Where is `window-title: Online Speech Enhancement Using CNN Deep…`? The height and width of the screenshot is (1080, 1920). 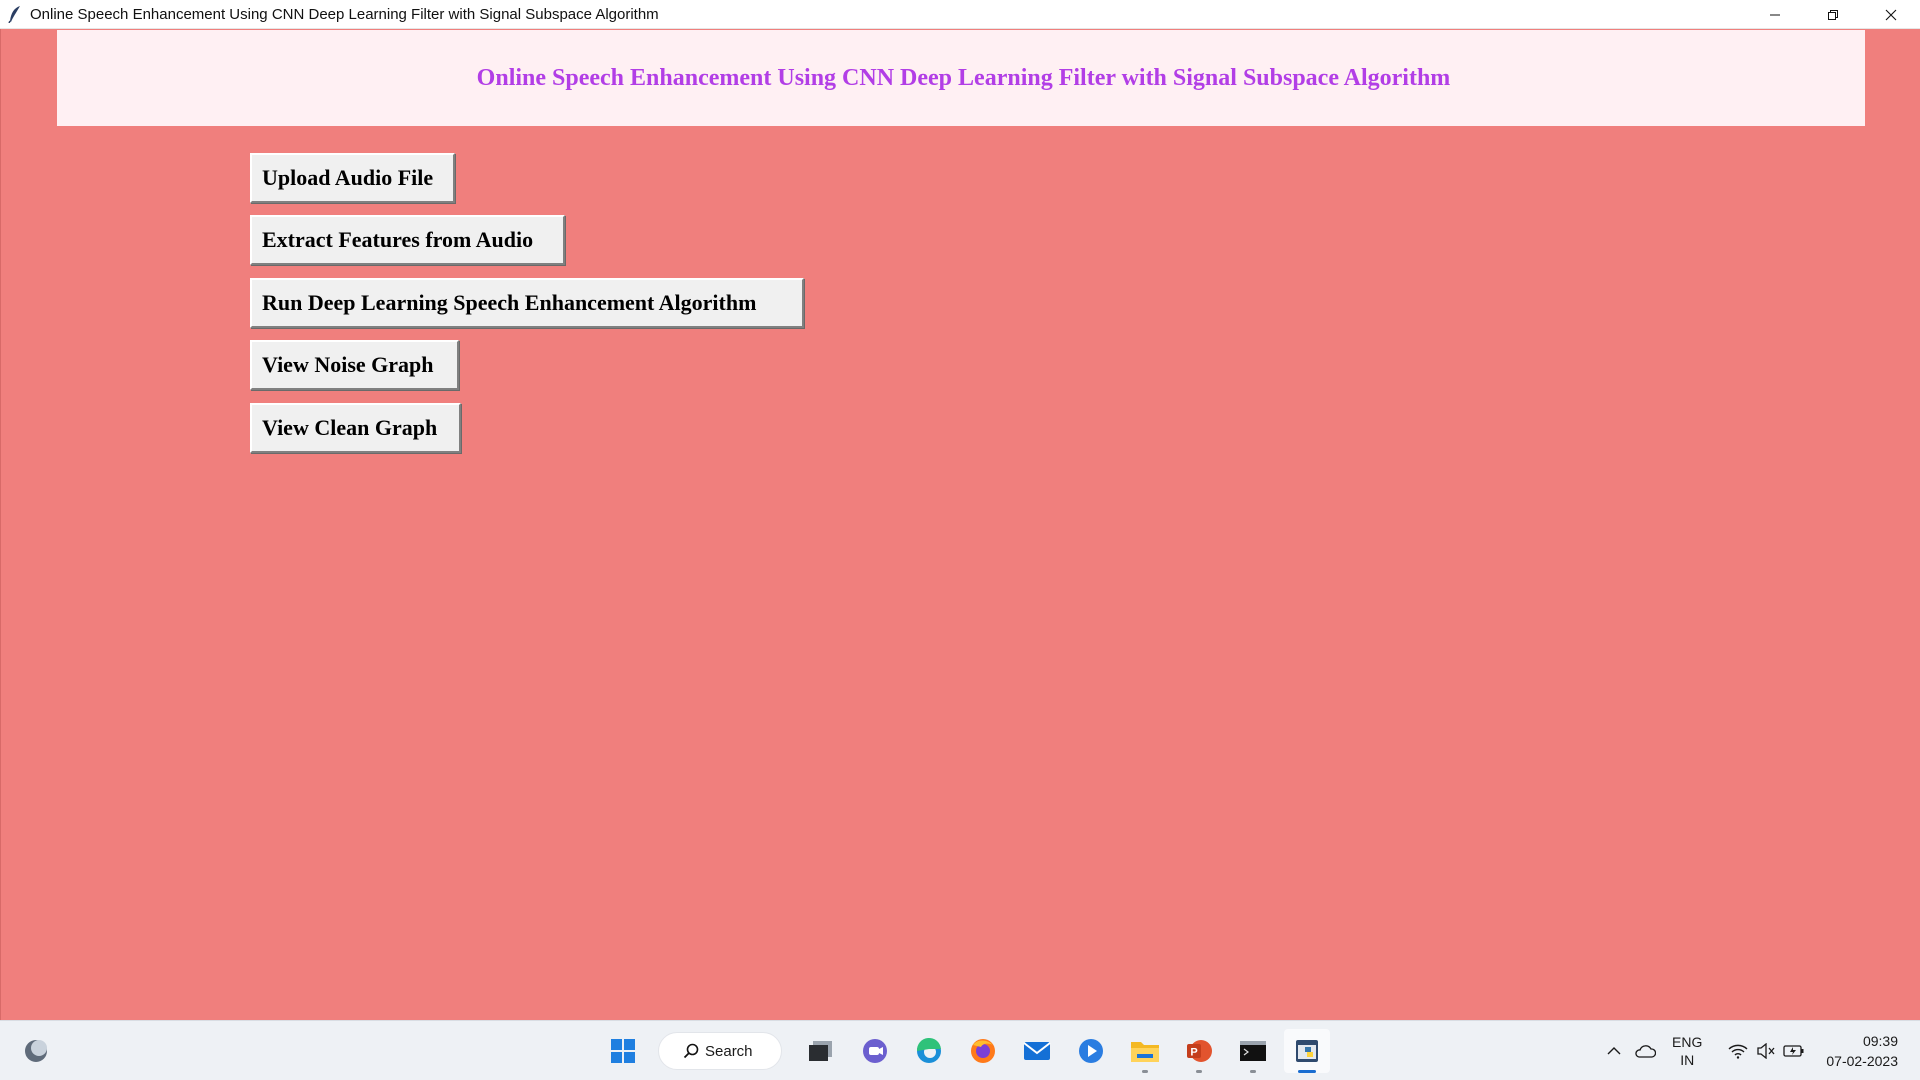
window-title: Online Speech Enhancement Using CNN Deep… is located at coordinates (344, 14).